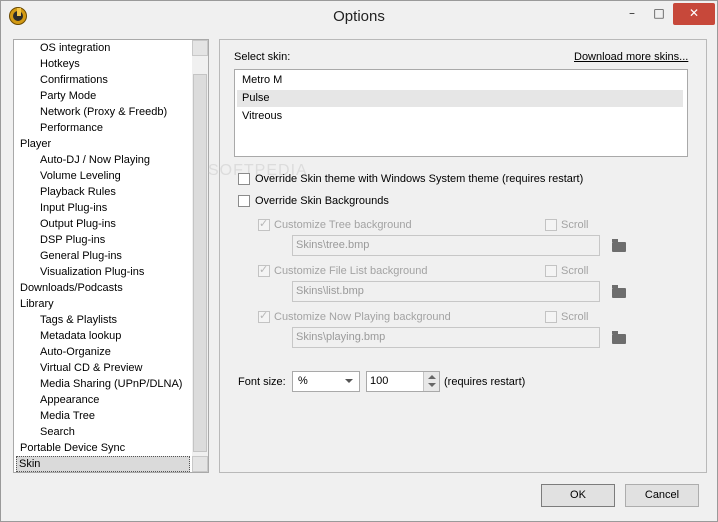 This screenshot has height=522, width=718. What do you see at coordinates (57, 432) in the screenshot?
I see `tree-item: Search` at bounding box center [57, 432].